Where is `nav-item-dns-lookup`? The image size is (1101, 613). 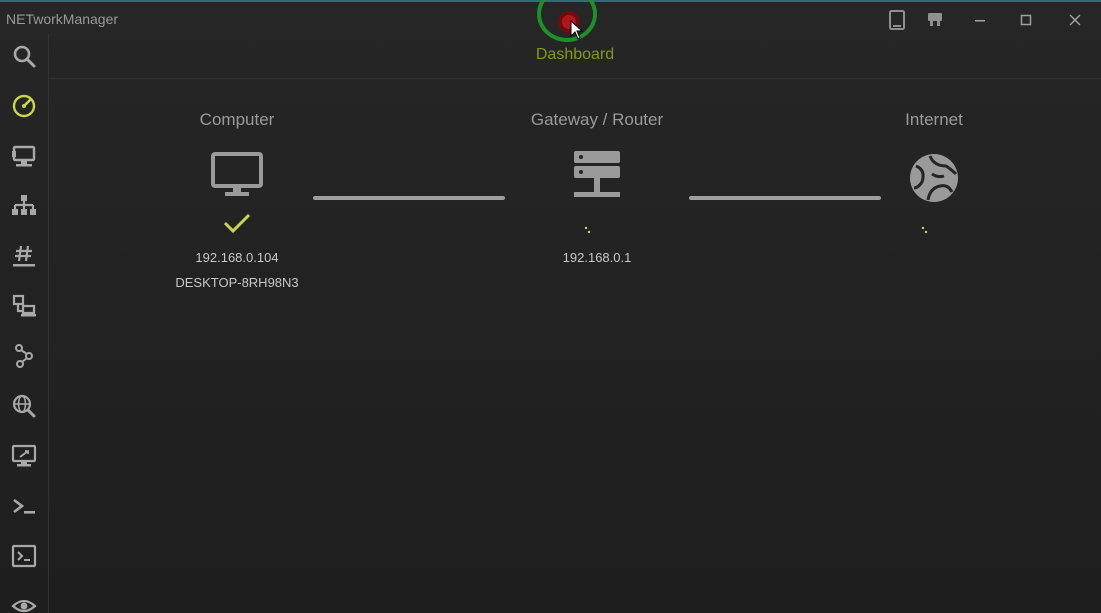 nav-item-dns-lookup is located at coordinates (24, 406).